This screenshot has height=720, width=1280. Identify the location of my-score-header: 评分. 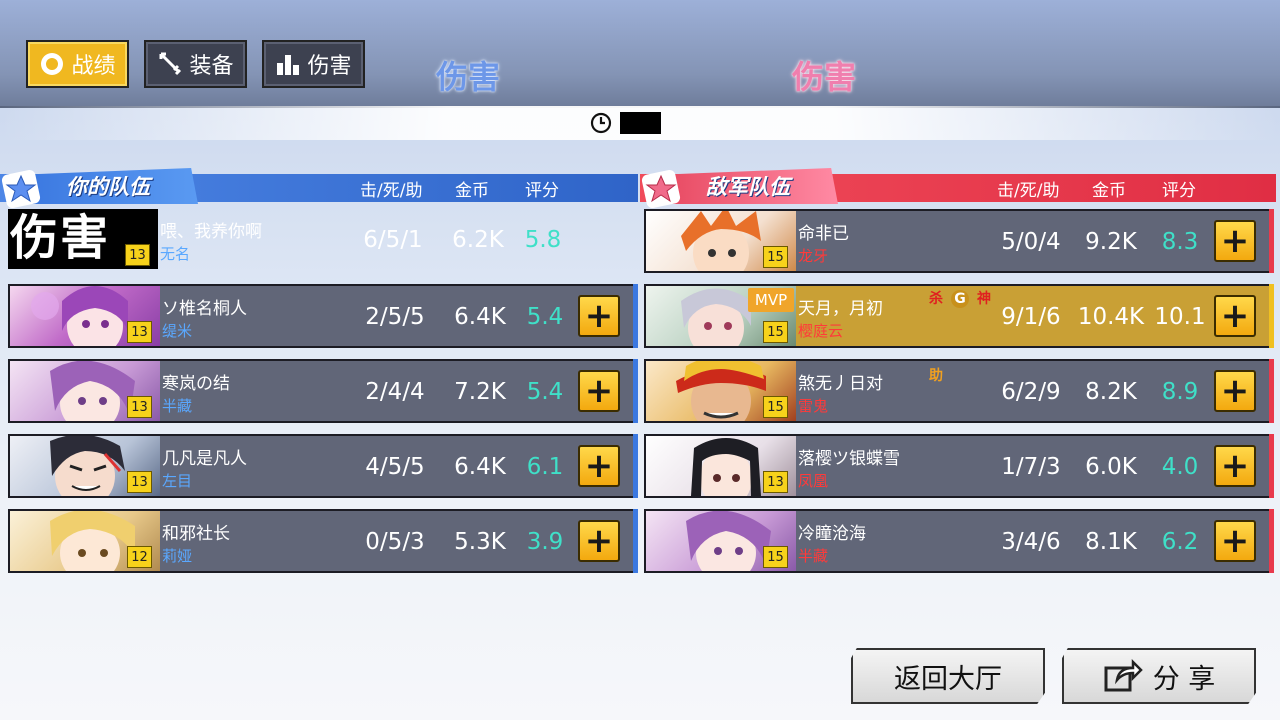
(542, 191).